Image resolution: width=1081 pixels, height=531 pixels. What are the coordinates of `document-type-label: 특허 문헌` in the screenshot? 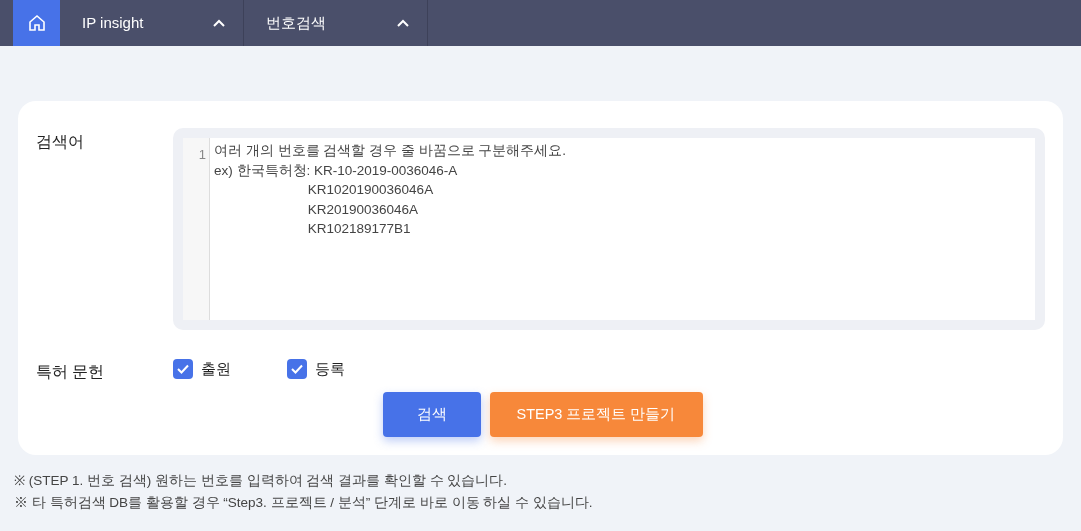 It's located at (71, 372).